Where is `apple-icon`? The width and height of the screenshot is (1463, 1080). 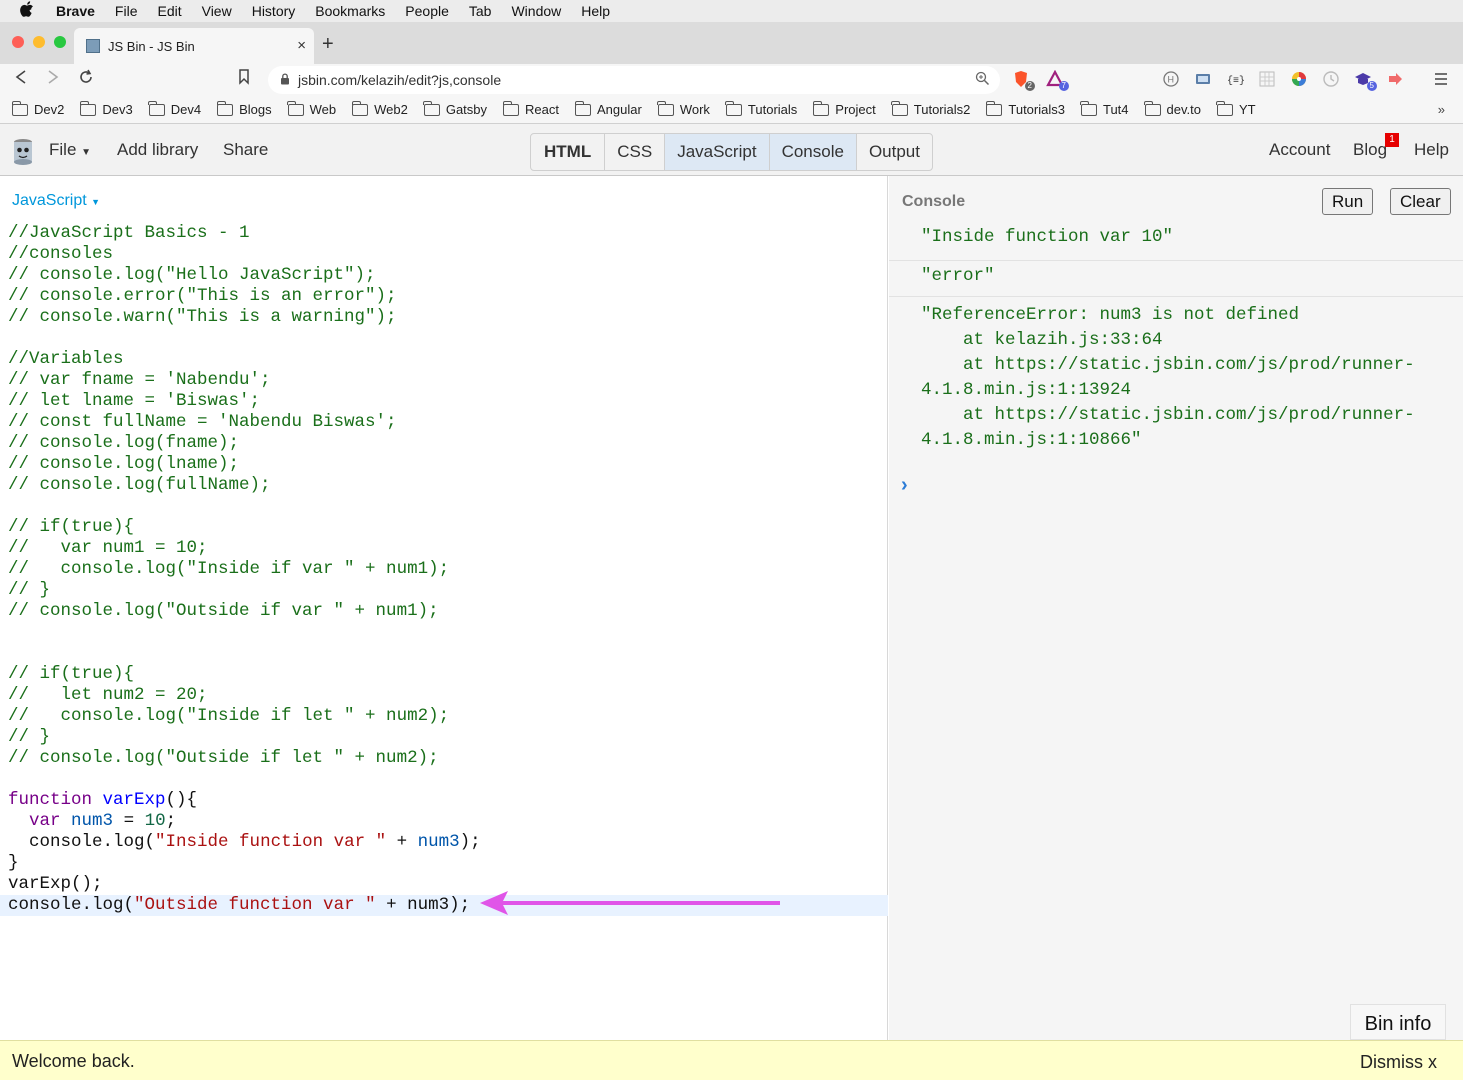
apple-icon is located at coordinates (29, 11).